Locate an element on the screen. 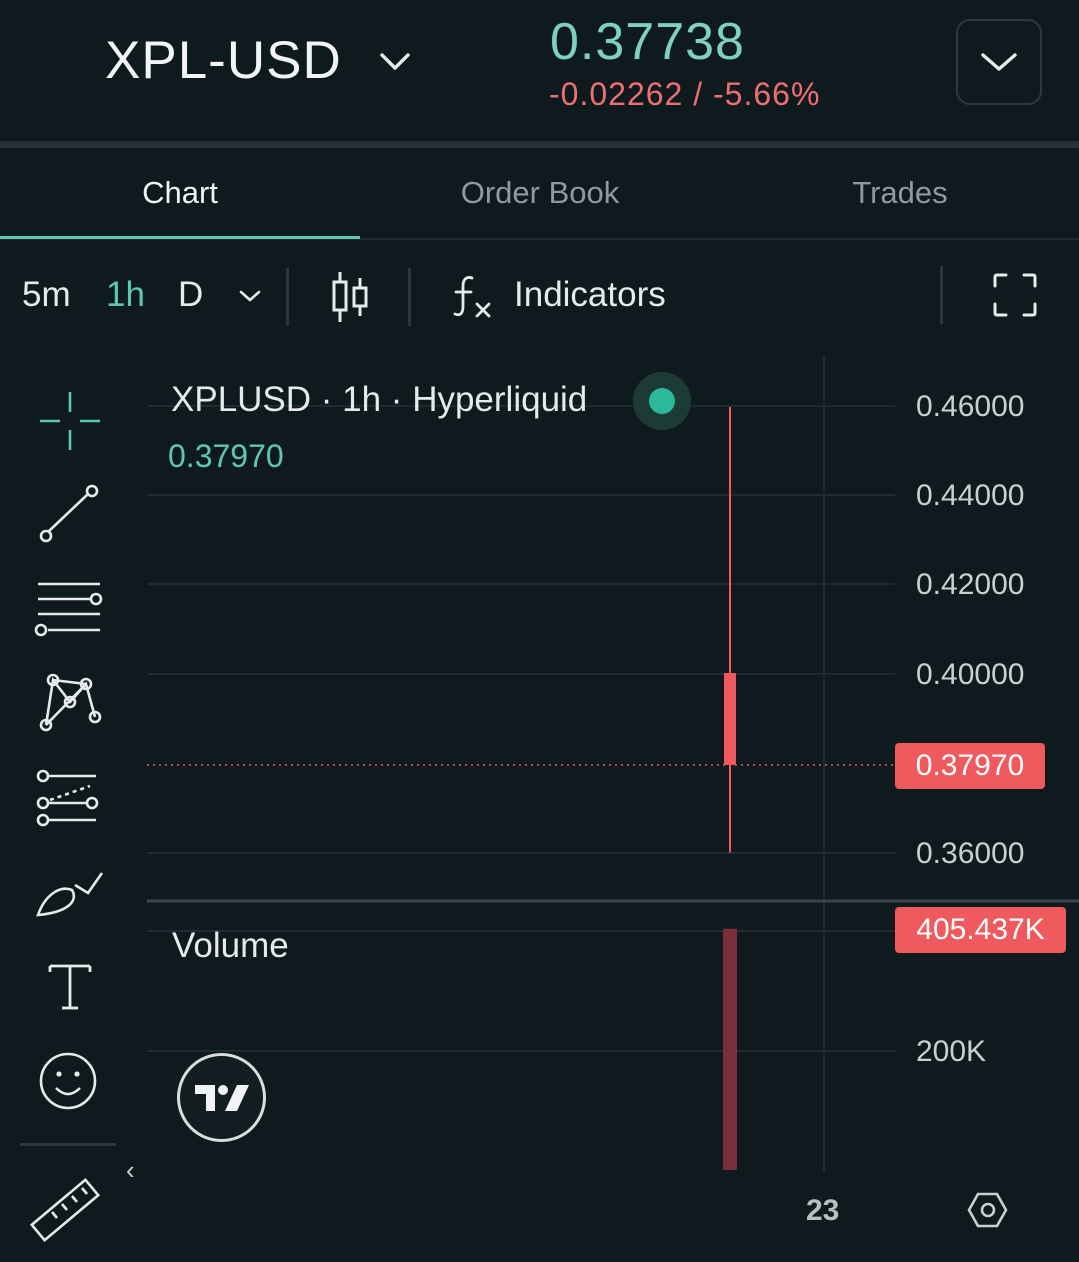 The width and height of the screenshot is (1079, 1262). chart-toolbar: 5m 1h D Indicators is located at coordinates (539, 297).